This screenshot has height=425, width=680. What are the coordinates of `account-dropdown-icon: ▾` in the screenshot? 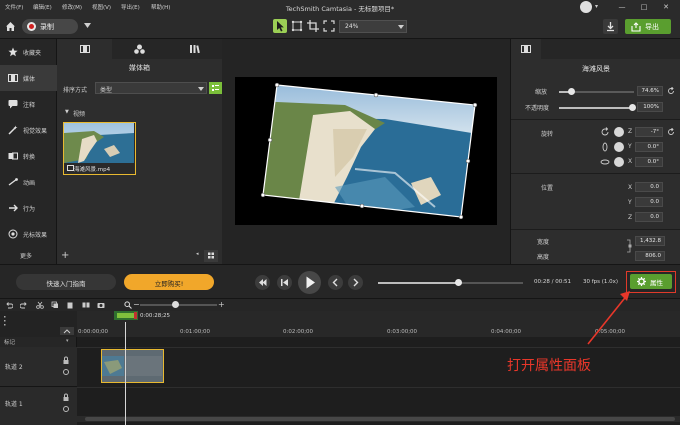 It's located at (596, 6).